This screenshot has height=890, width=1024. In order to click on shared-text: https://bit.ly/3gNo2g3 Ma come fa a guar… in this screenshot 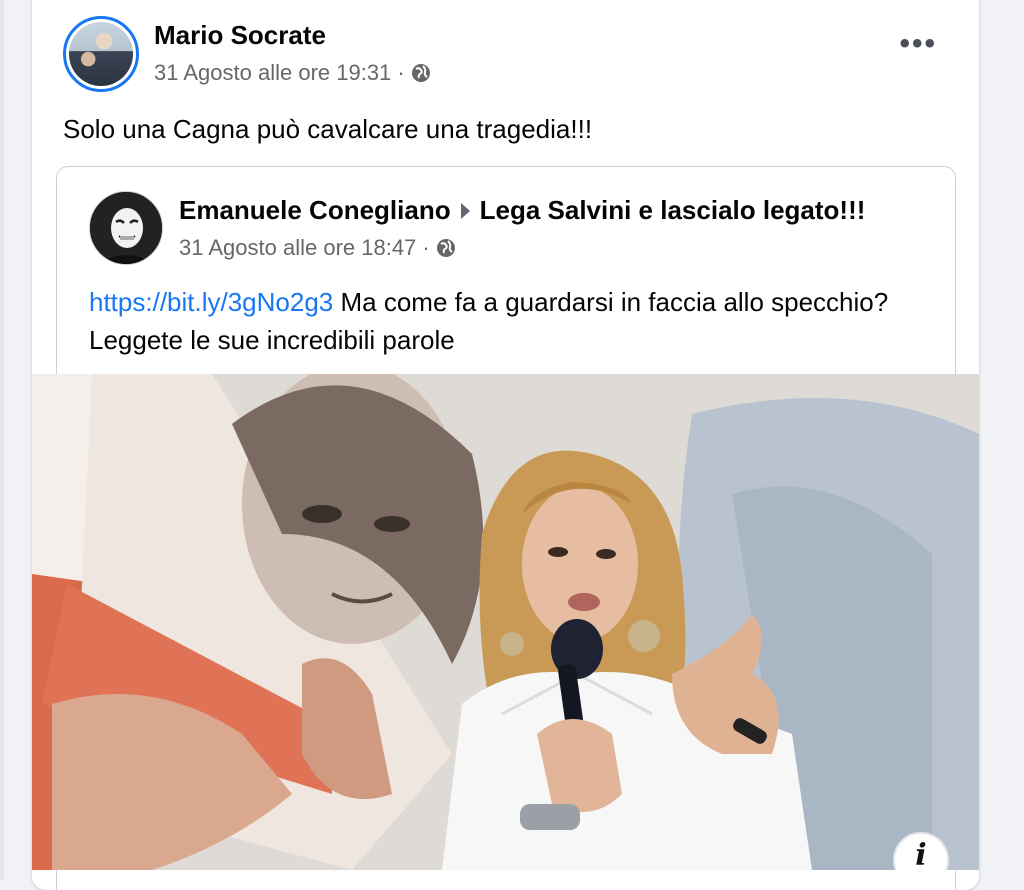, I will do `click(499, 321)`.